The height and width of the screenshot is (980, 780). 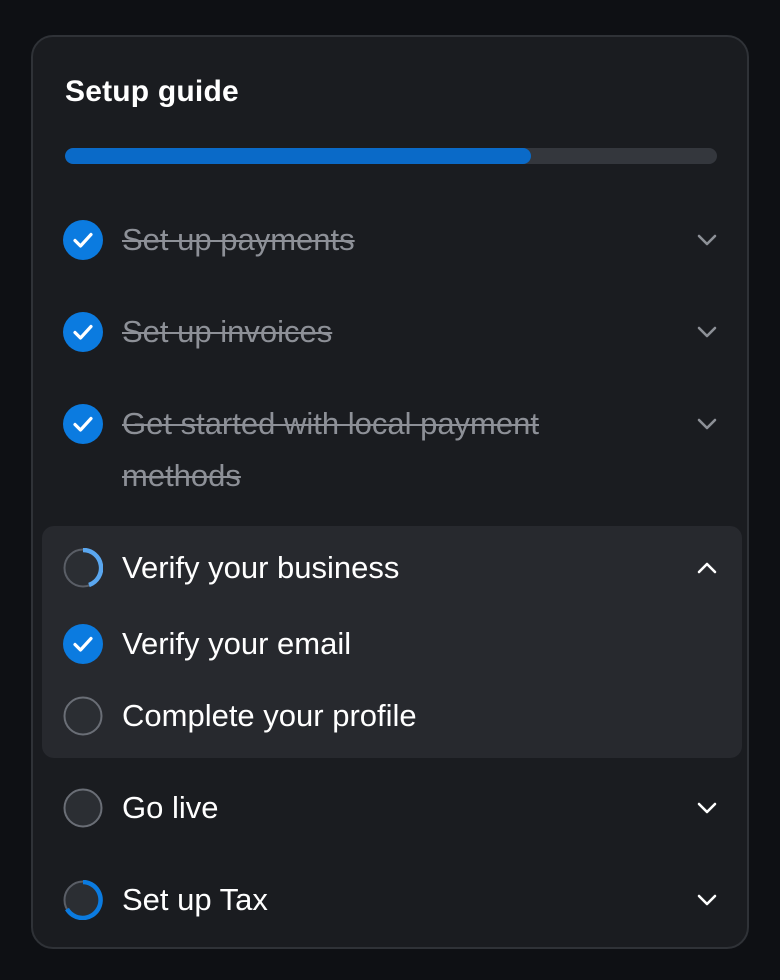 What do you see at coordinates (298, 156) in the screenshot?
I see `setup-progress-fill` at bounding box center [298, 156].